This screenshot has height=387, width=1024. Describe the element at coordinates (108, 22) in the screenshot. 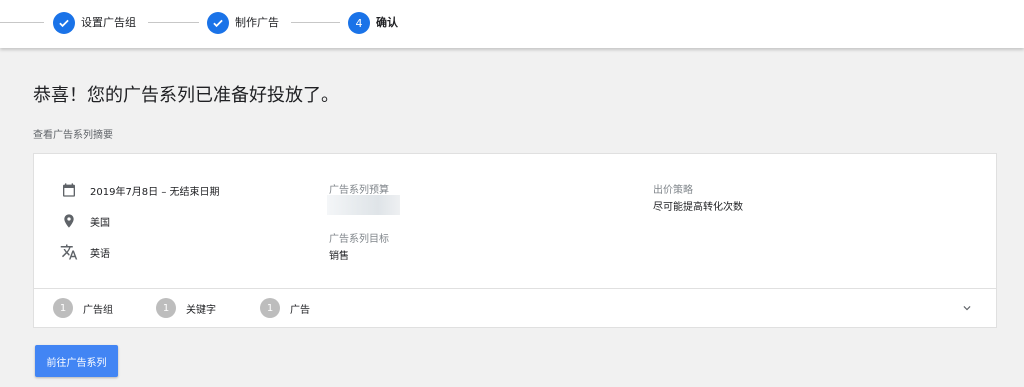

I see `step-label-ad-group: 设置广告组` at that location.